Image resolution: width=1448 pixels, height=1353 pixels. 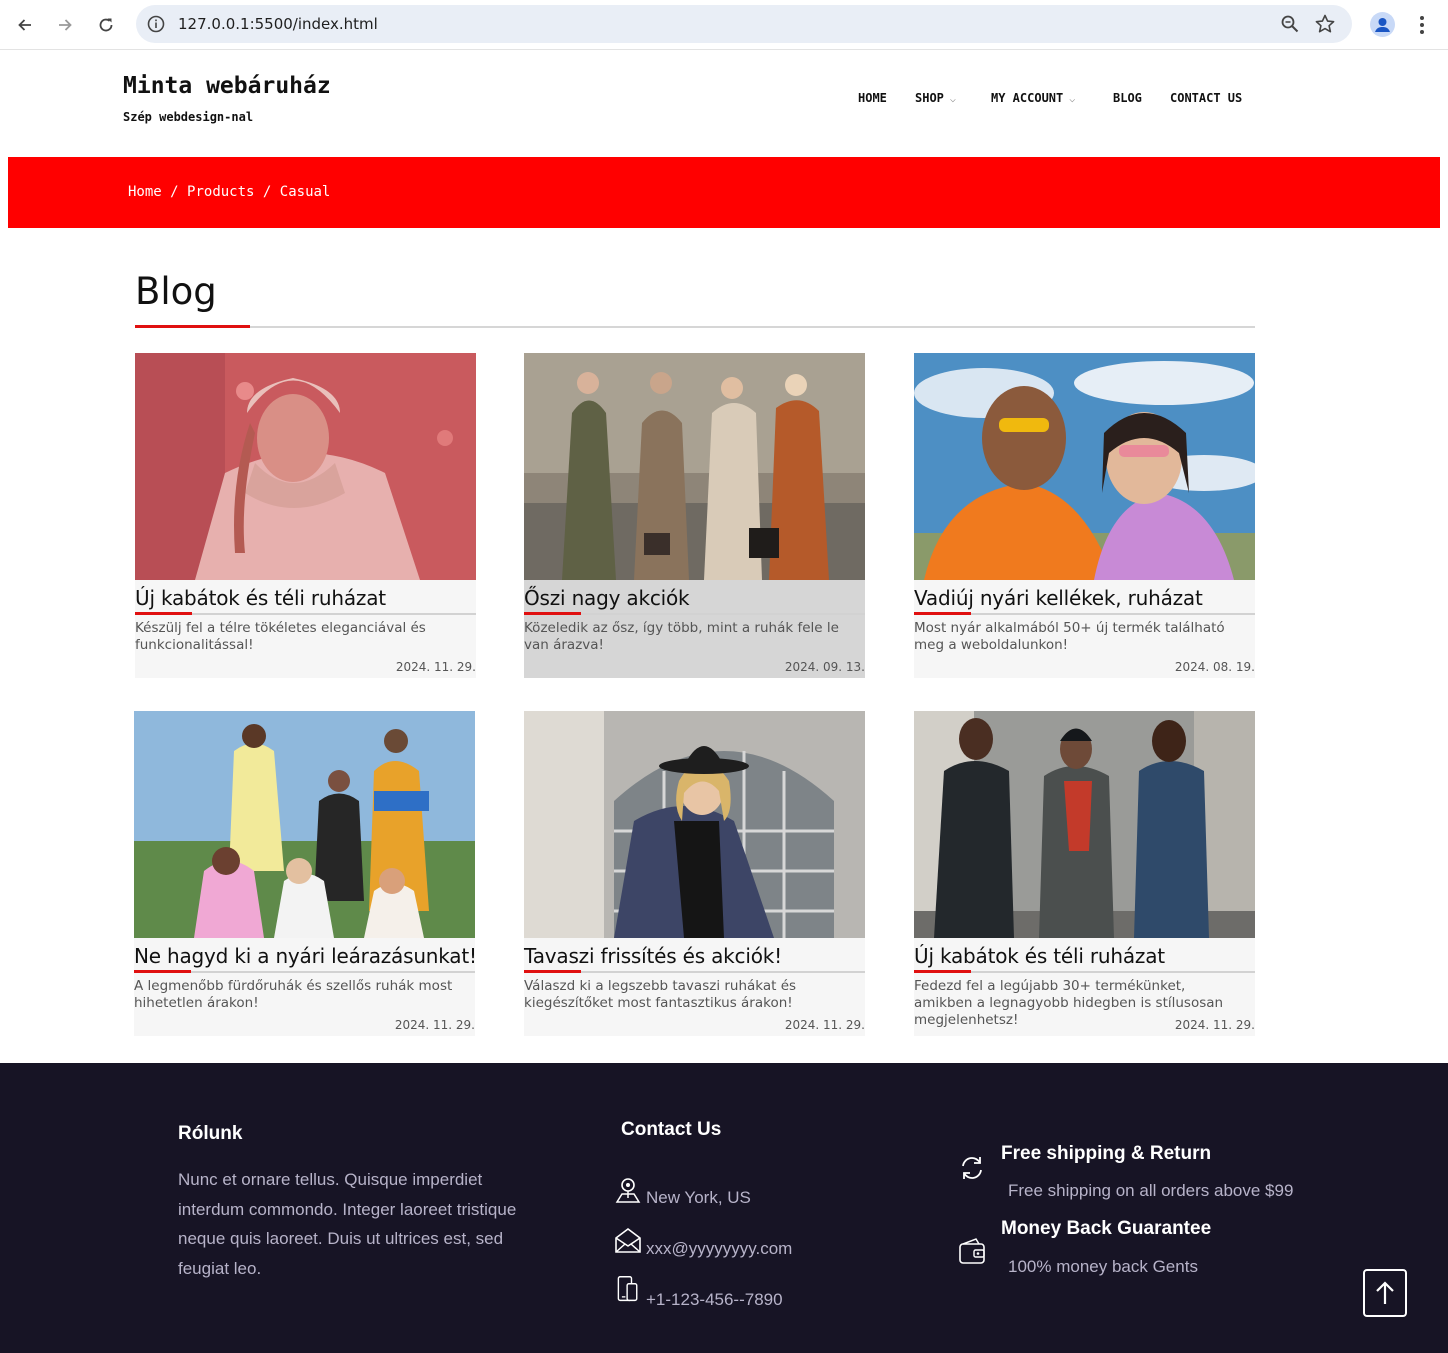 What do you see at coordinates (305, 956) in the screenshot?
I see `blog-card-title: Ne hagyd ki a nyári leárazásunkat!` at bounding box center [305, 956].